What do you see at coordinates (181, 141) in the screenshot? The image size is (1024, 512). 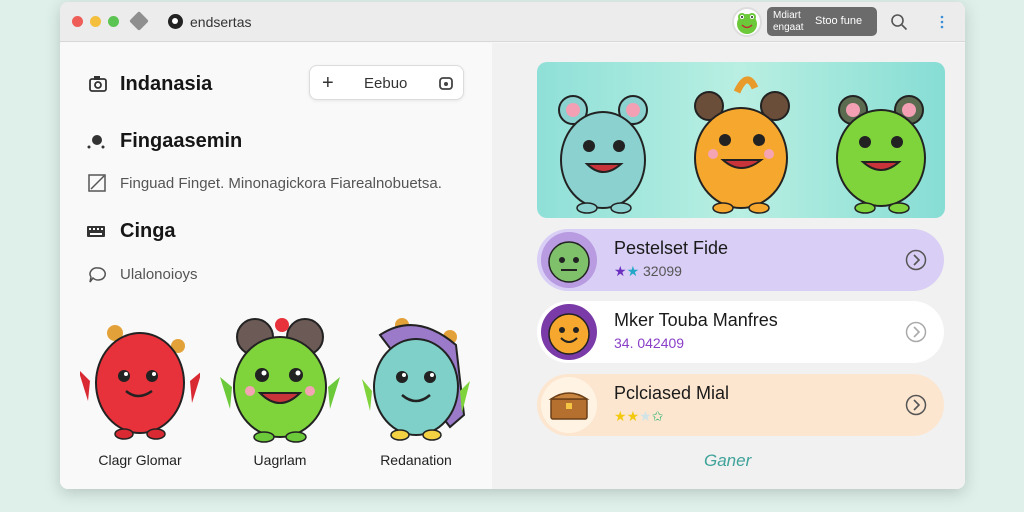 I see `section-title-2: Fingaasemin` at bounding box center [181, 141].